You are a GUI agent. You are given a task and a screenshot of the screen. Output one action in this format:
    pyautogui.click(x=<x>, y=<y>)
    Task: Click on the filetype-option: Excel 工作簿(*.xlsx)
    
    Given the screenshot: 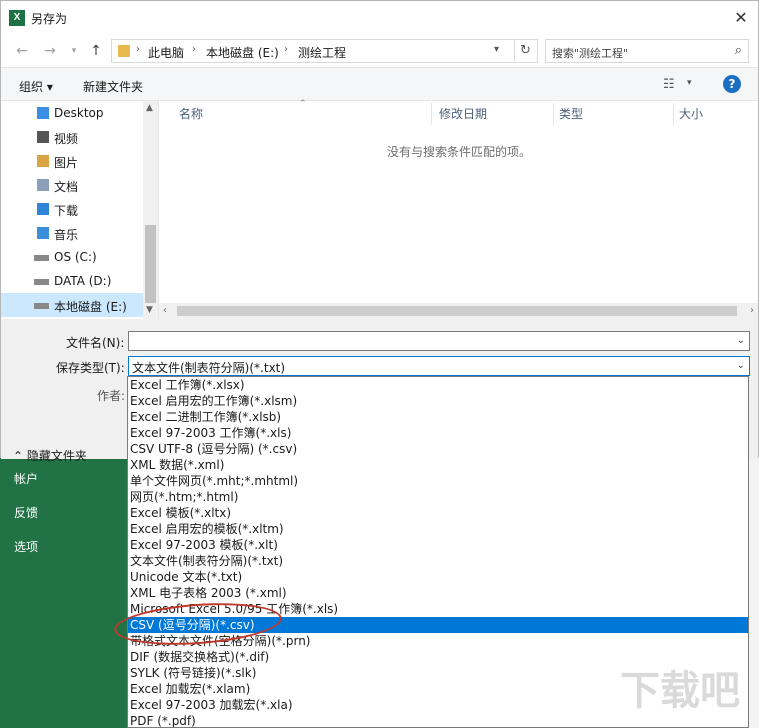 What is the action you would take?
    pyautogui.click(x=438, y=385)
    